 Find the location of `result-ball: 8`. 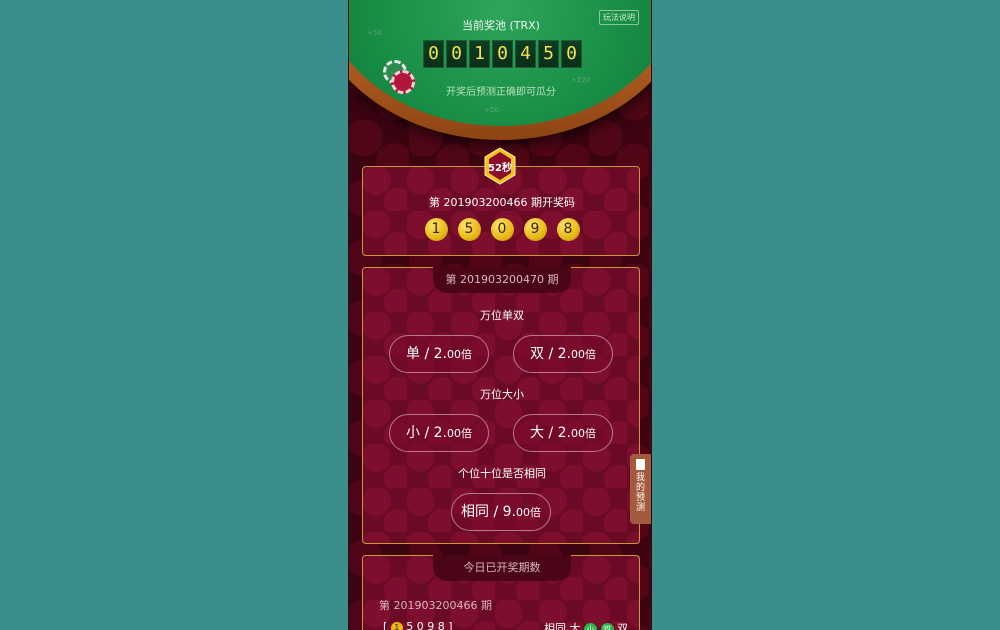

result-ball: 8 is located at coordinates (568, 229).